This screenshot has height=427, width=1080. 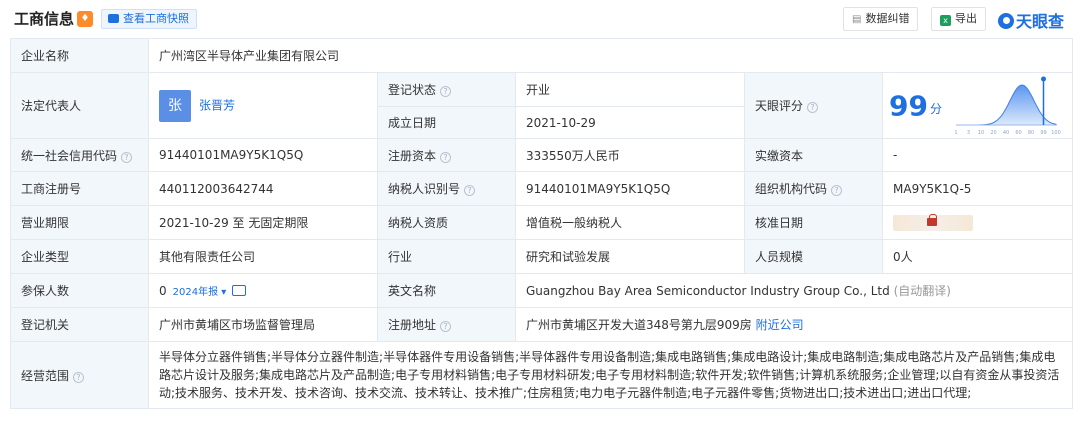 I want to click on logo-mark-icon, so click(x=1006, y=21).